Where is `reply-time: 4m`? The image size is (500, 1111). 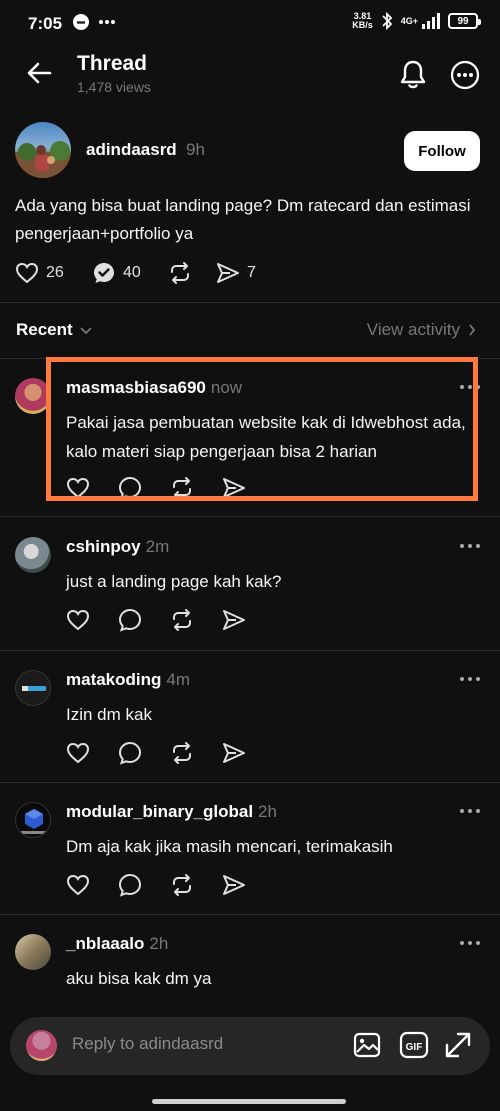
reply-time: 4m is located at coordinates (178, 679).